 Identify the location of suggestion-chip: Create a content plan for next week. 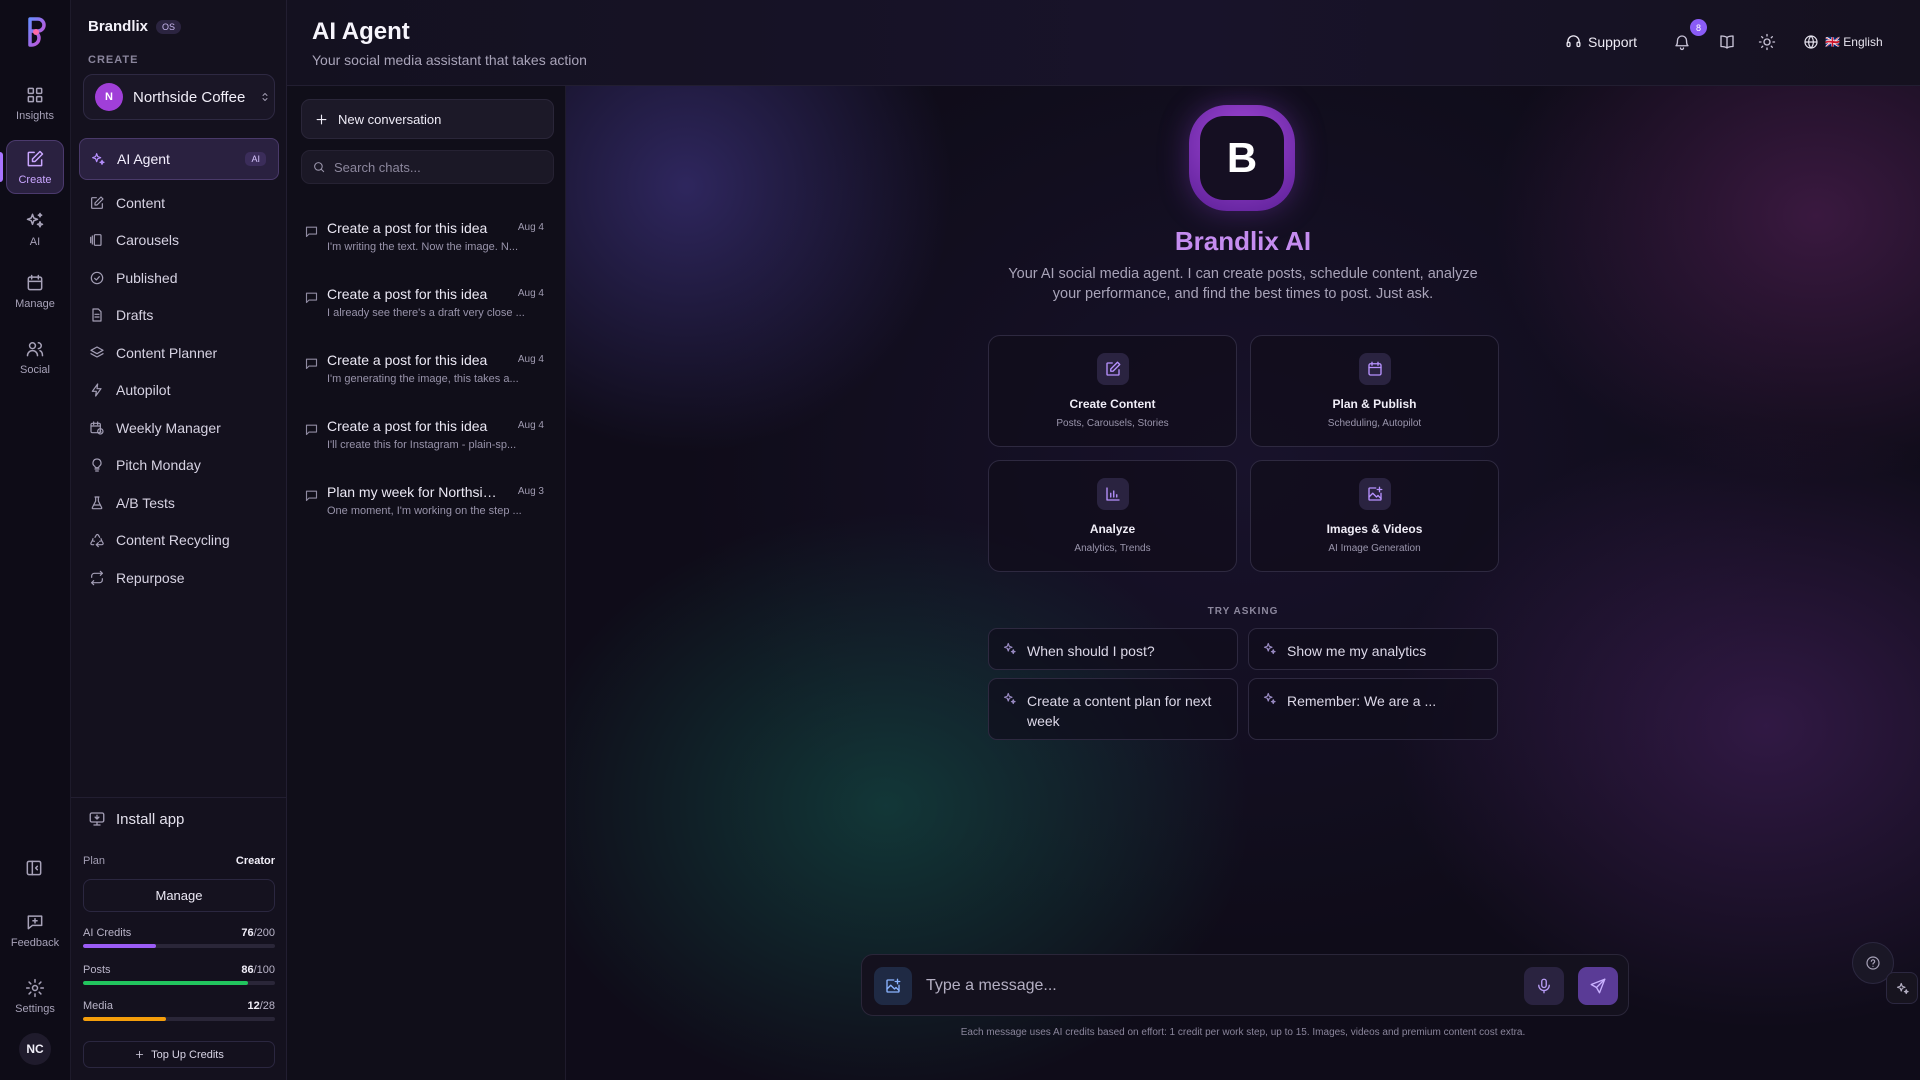
(1113, 709).